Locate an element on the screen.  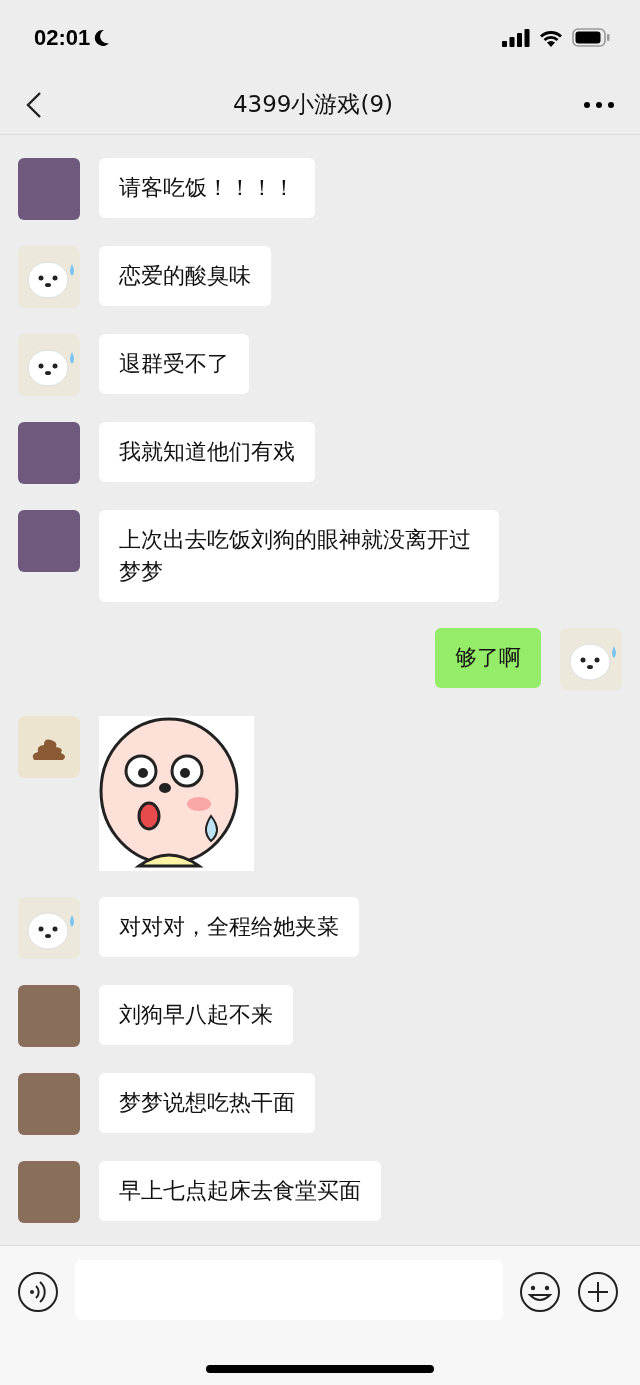
moon-icon is located at coordinates (102, 37).